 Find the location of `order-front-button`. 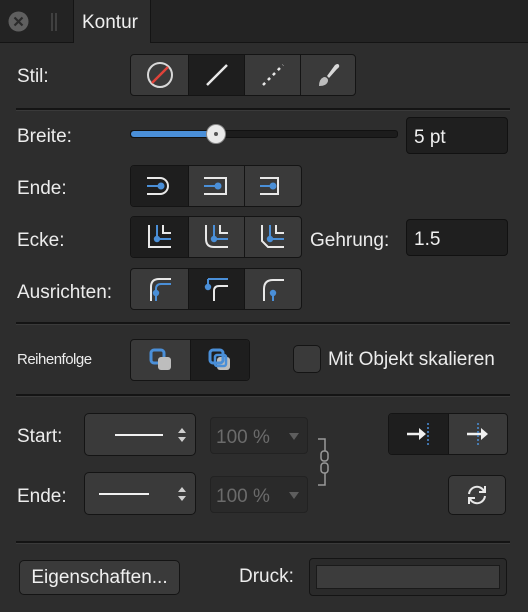

order-front-button is located at coordinates (220, 360).